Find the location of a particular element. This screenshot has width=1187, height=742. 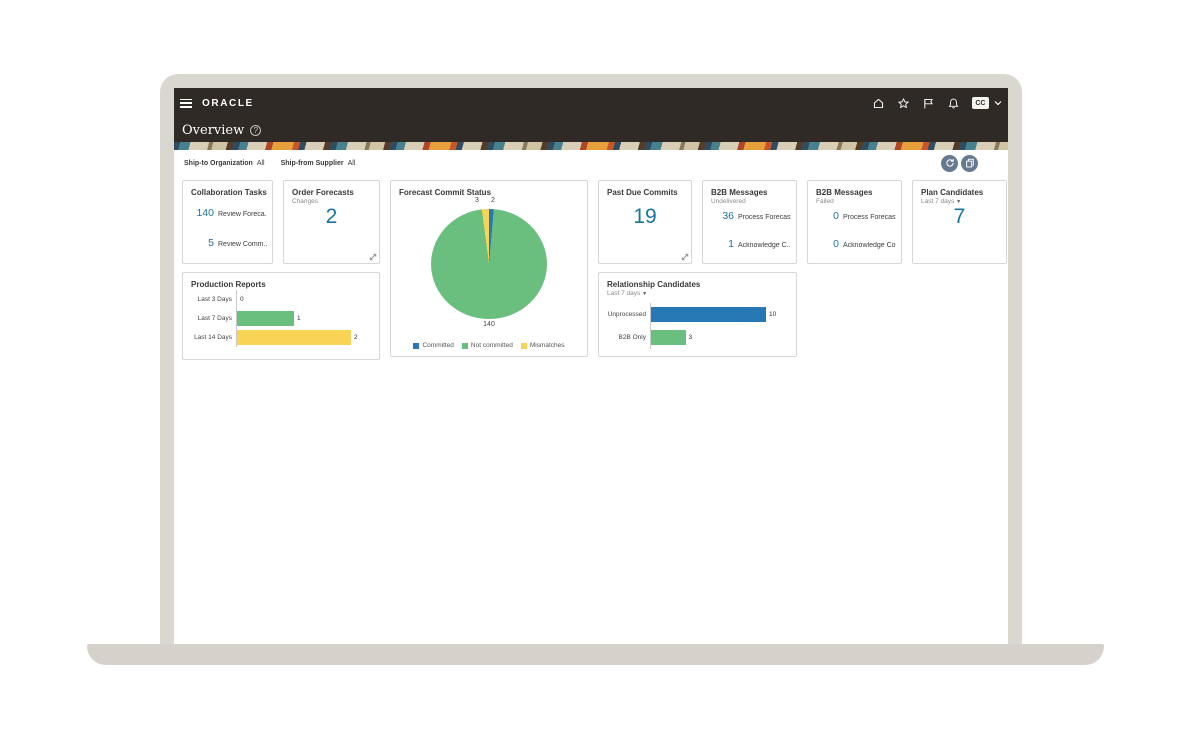

laptop-base is located at coordinates (595, 654).